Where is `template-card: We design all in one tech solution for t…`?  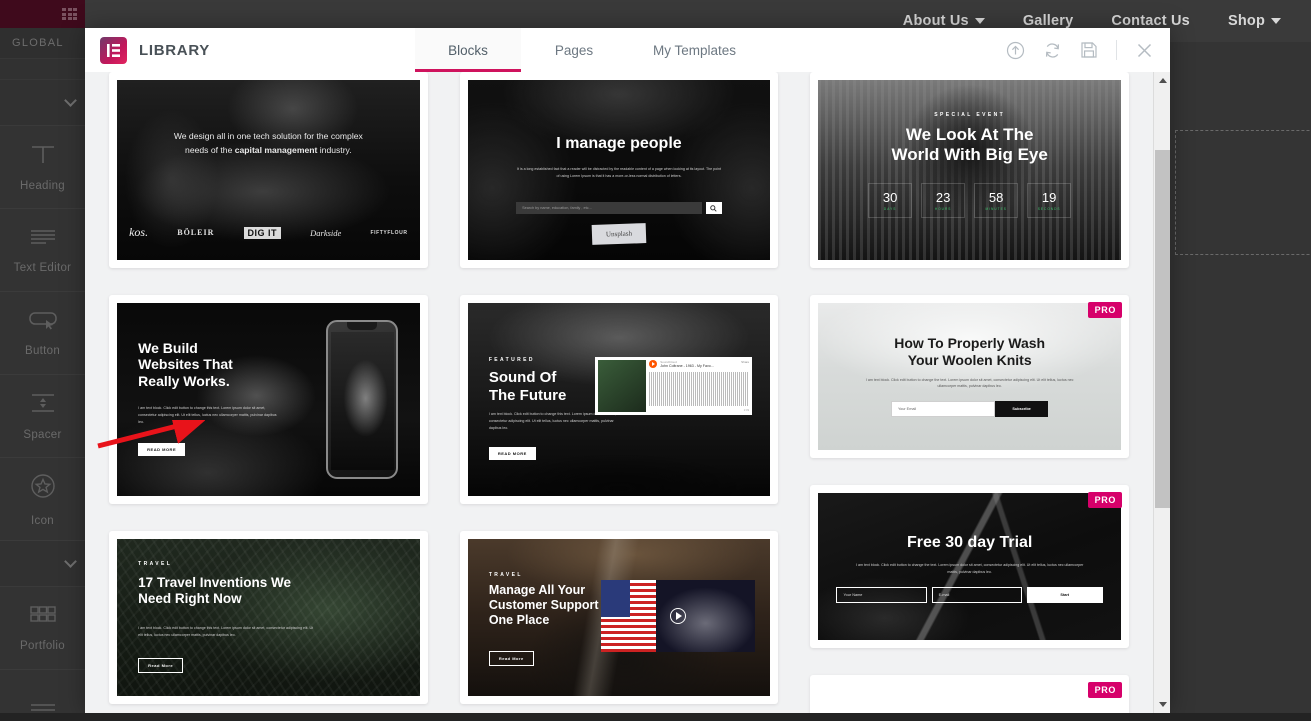 template-card: We design all in one tech solution for t… is located at coordinates (268, 170).